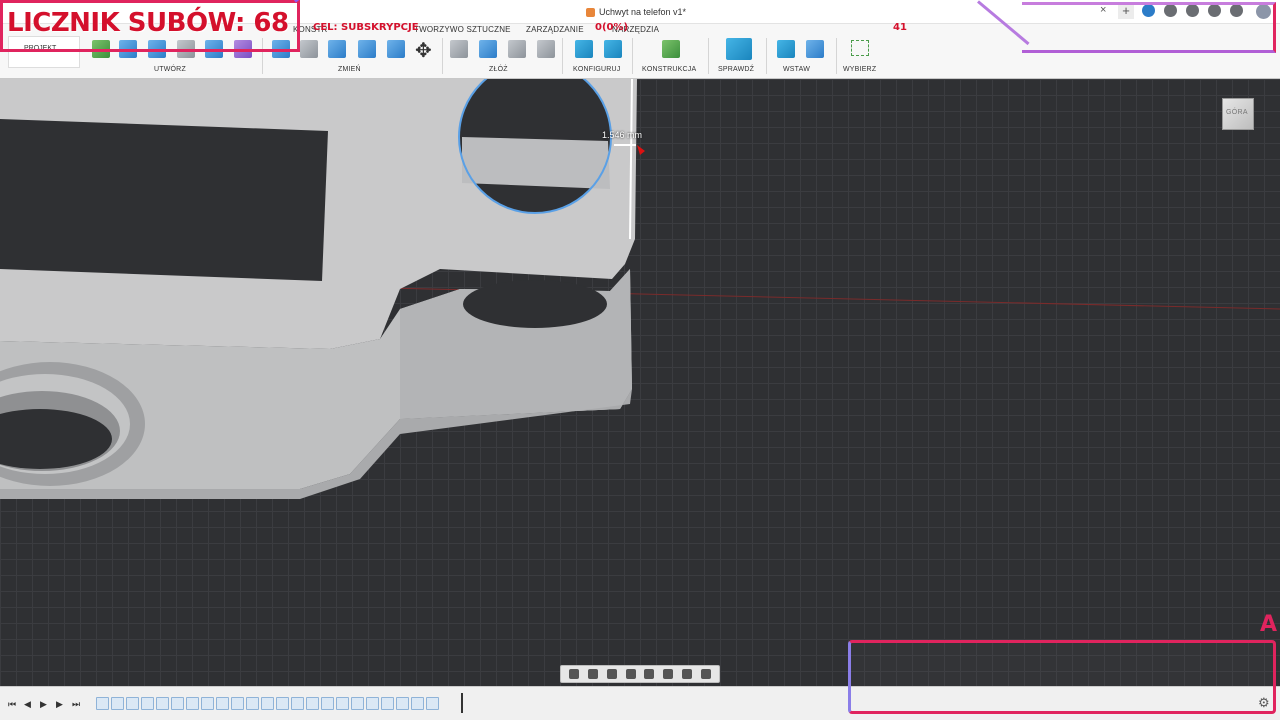 This screenshot has height=720, width=1280. Describe the element at coordinates (498, 69) in the screenshot. I see `group-assemble-label: ZŁÓŻ` at that location.